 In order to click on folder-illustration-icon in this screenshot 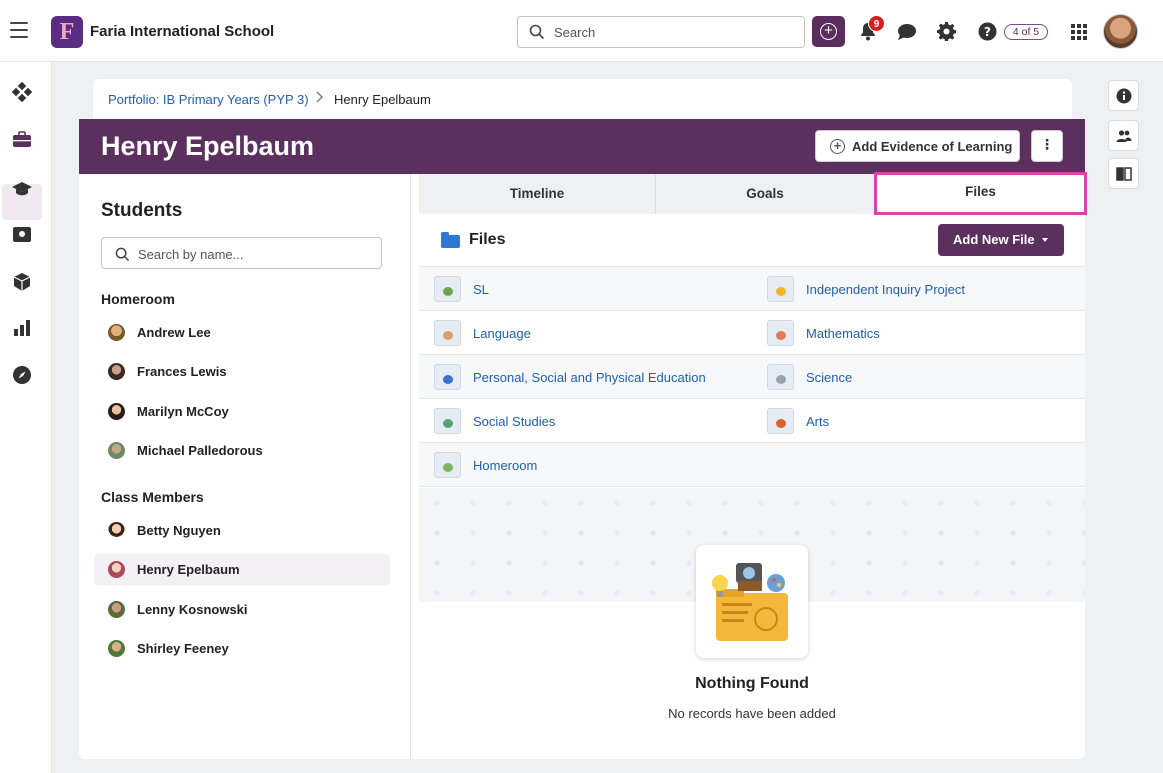, I will do `click(750, 602)`.